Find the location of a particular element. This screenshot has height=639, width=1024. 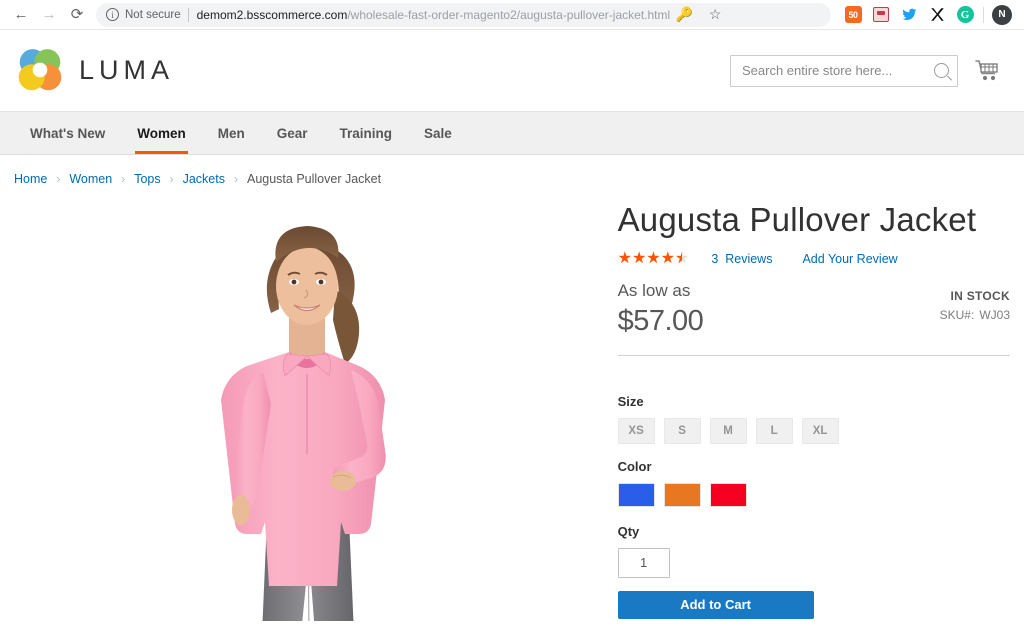

breadcrumb-item-home: Home is located at coordinates (30, 179).